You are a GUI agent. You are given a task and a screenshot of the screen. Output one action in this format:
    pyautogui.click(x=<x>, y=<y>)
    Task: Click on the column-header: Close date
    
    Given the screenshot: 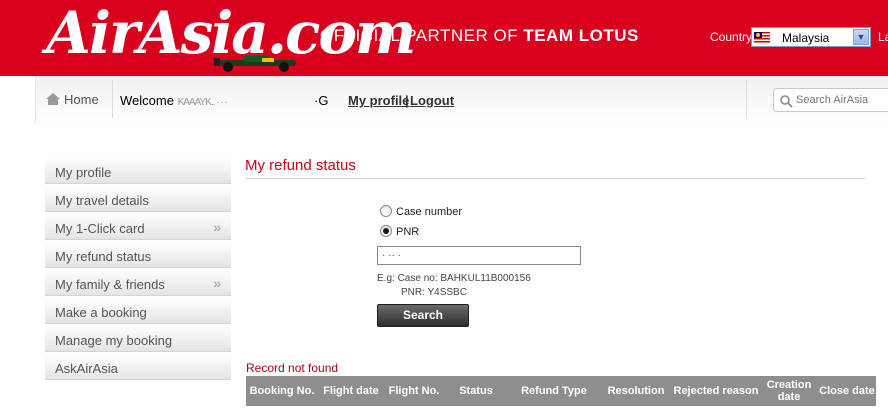 What is the action you would take?
    pyautogui.click(x=847, y=391)
    